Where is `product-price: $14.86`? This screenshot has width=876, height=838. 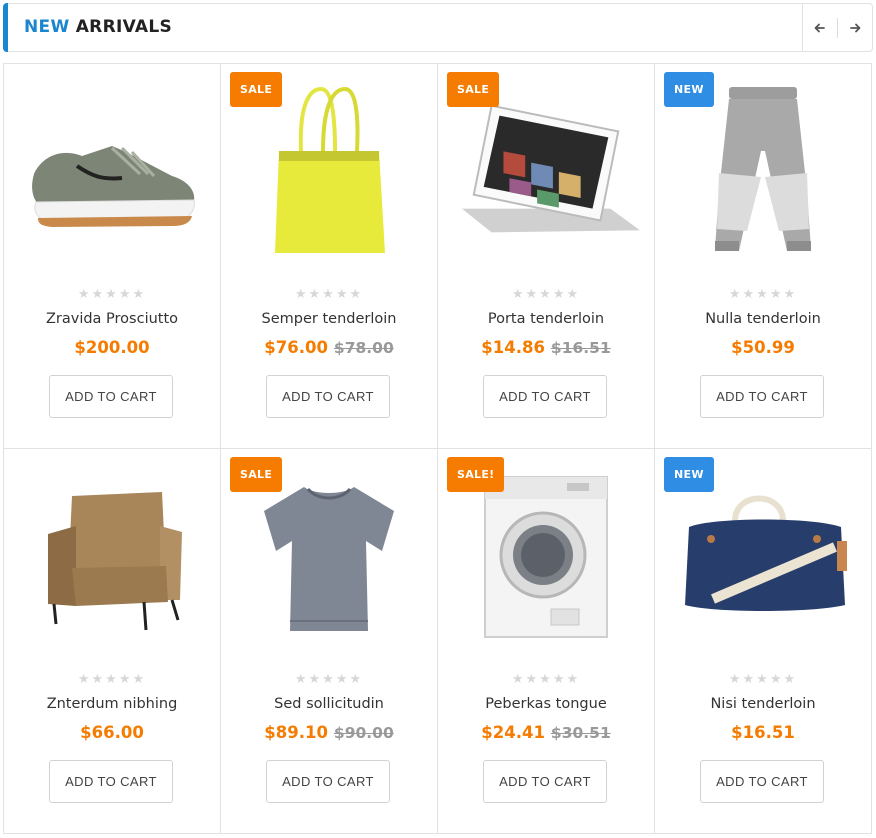 product-price: $14.86 is located at coordinates (513, 347).